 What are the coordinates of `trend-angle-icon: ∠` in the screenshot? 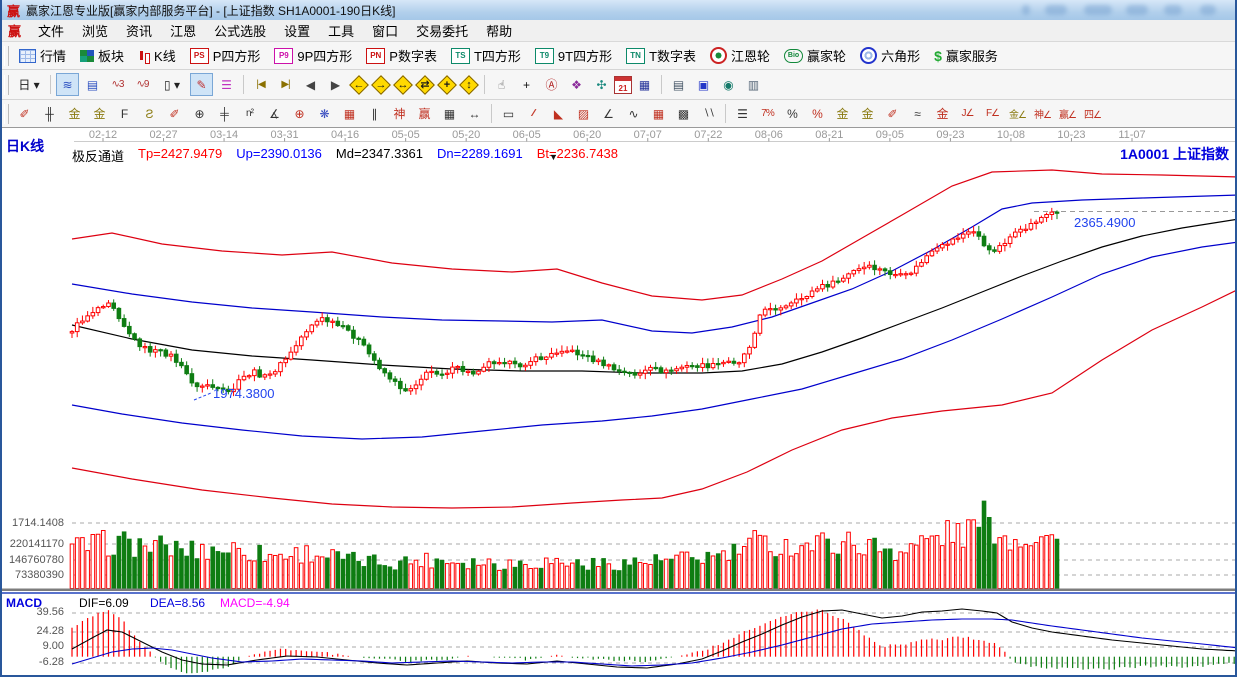 It's located at (608, 113).